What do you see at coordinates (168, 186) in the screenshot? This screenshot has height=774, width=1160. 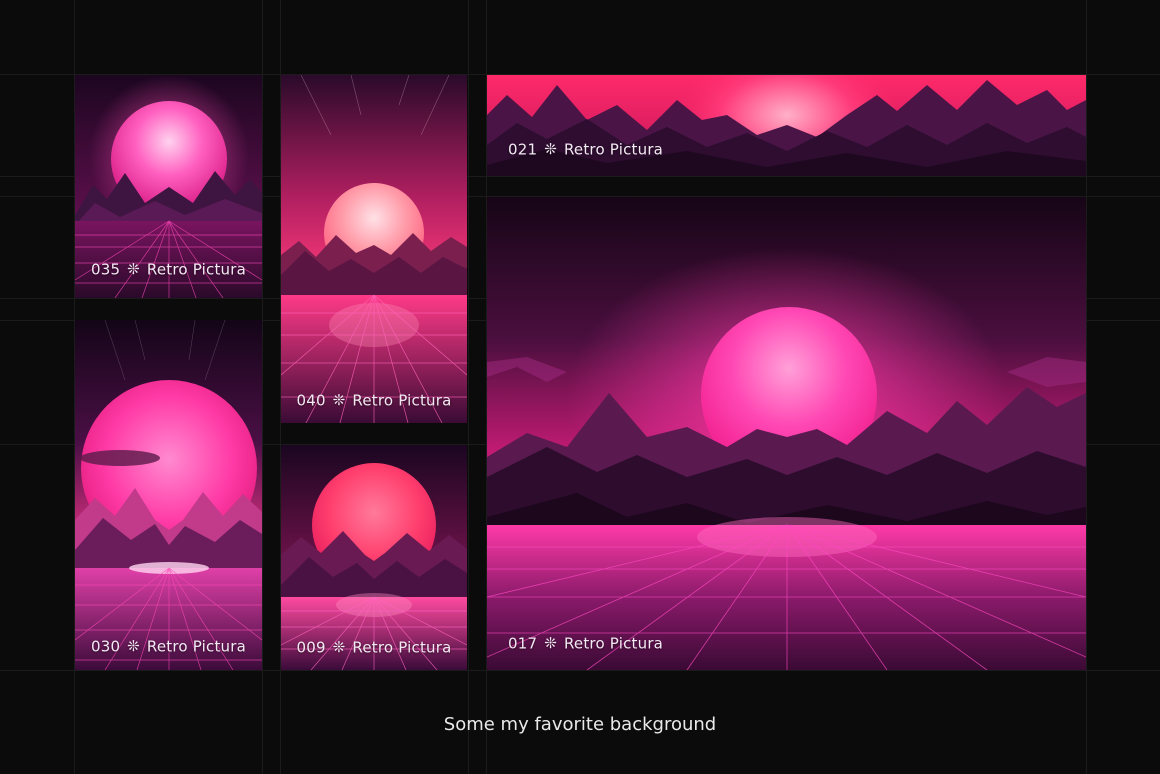 I see `wallpaper-card-035: 035 ❊ Retro Pictura` at bounding box center [168, 186].